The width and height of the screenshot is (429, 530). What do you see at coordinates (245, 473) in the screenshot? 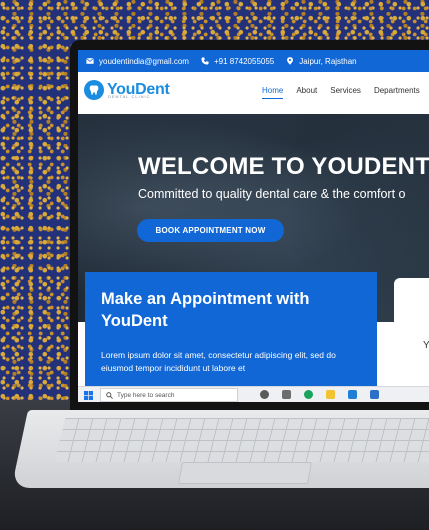
I see `laptop-trackpad` at bounding box center [245, 473].